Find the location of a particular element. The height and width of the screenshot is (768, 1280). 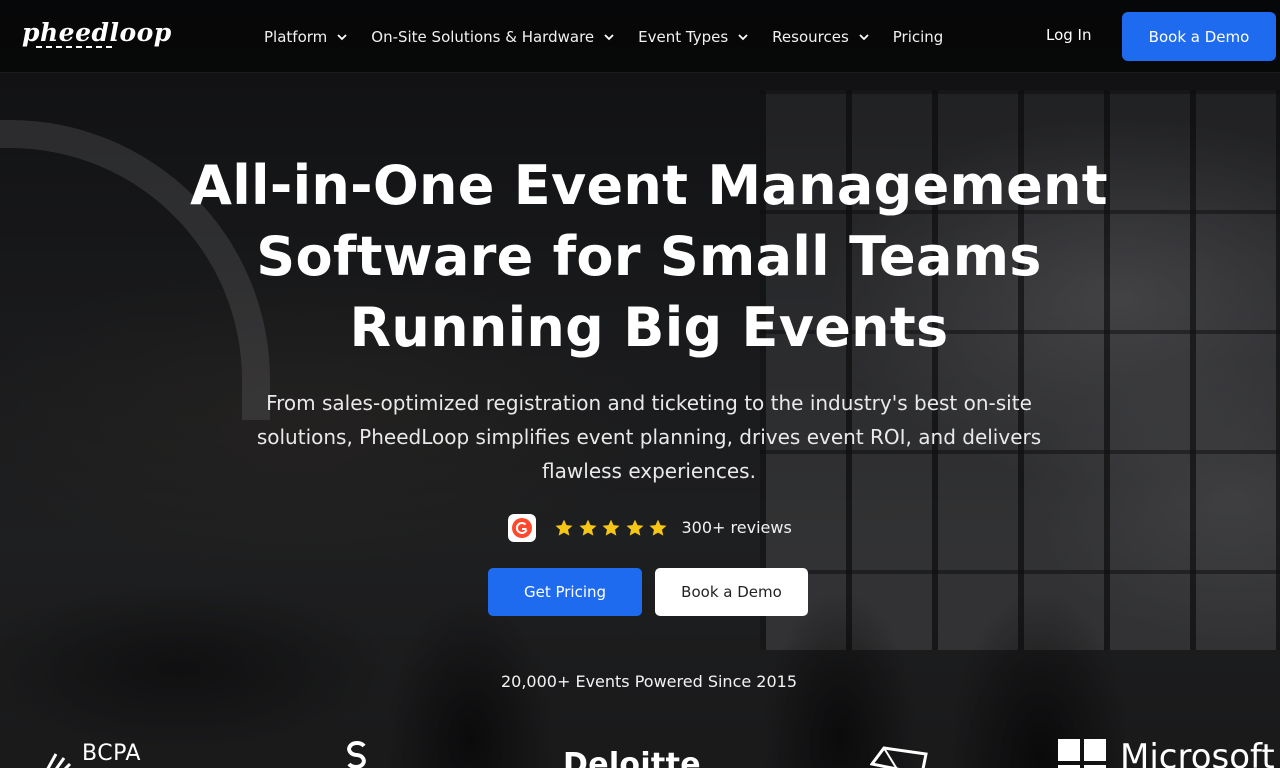

nav-platform: Platform is located at coordinates (306, 37).